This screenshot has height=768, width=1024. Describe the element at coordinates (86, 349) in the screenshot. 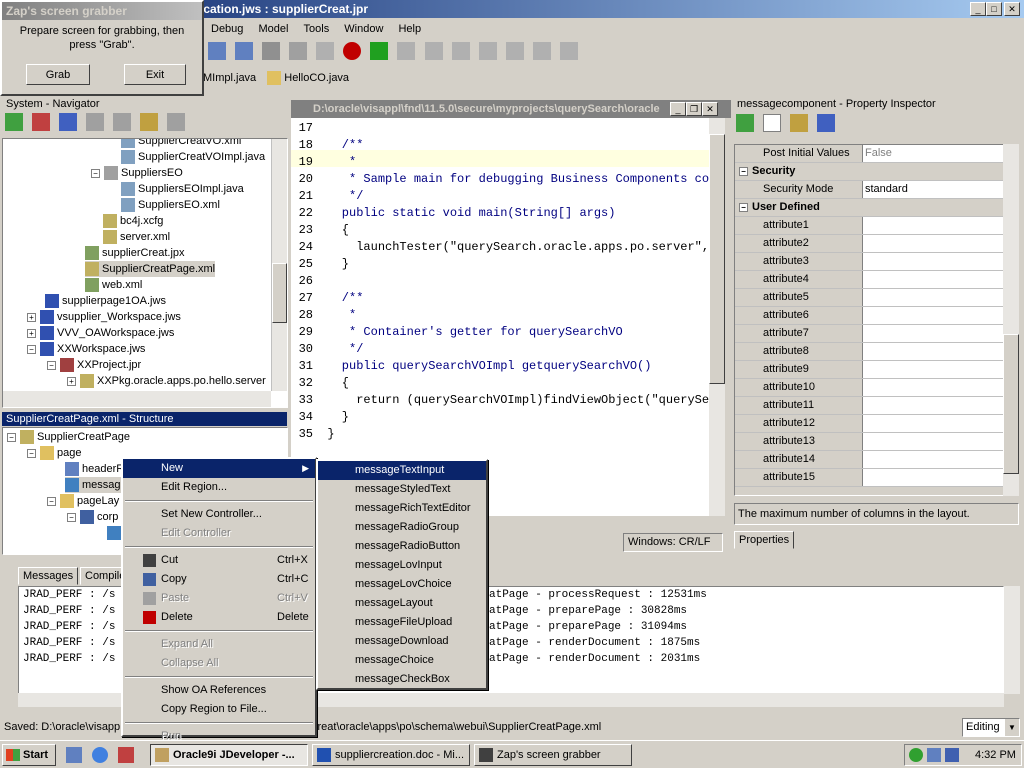

I see `tree-item: − XXWorkspace.jws` at that location.